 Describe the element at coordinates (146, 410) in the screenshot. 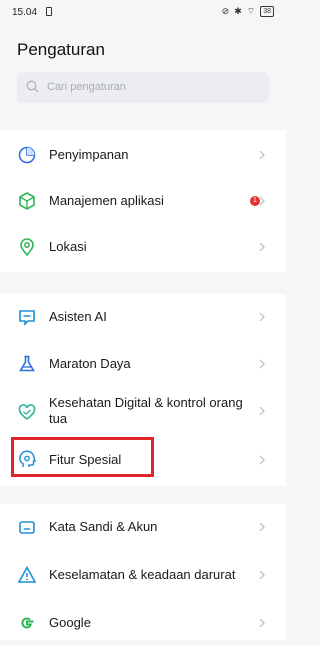

I see `settings-item-label: Kesehatan Digital & kontrol orang tua` at that location.